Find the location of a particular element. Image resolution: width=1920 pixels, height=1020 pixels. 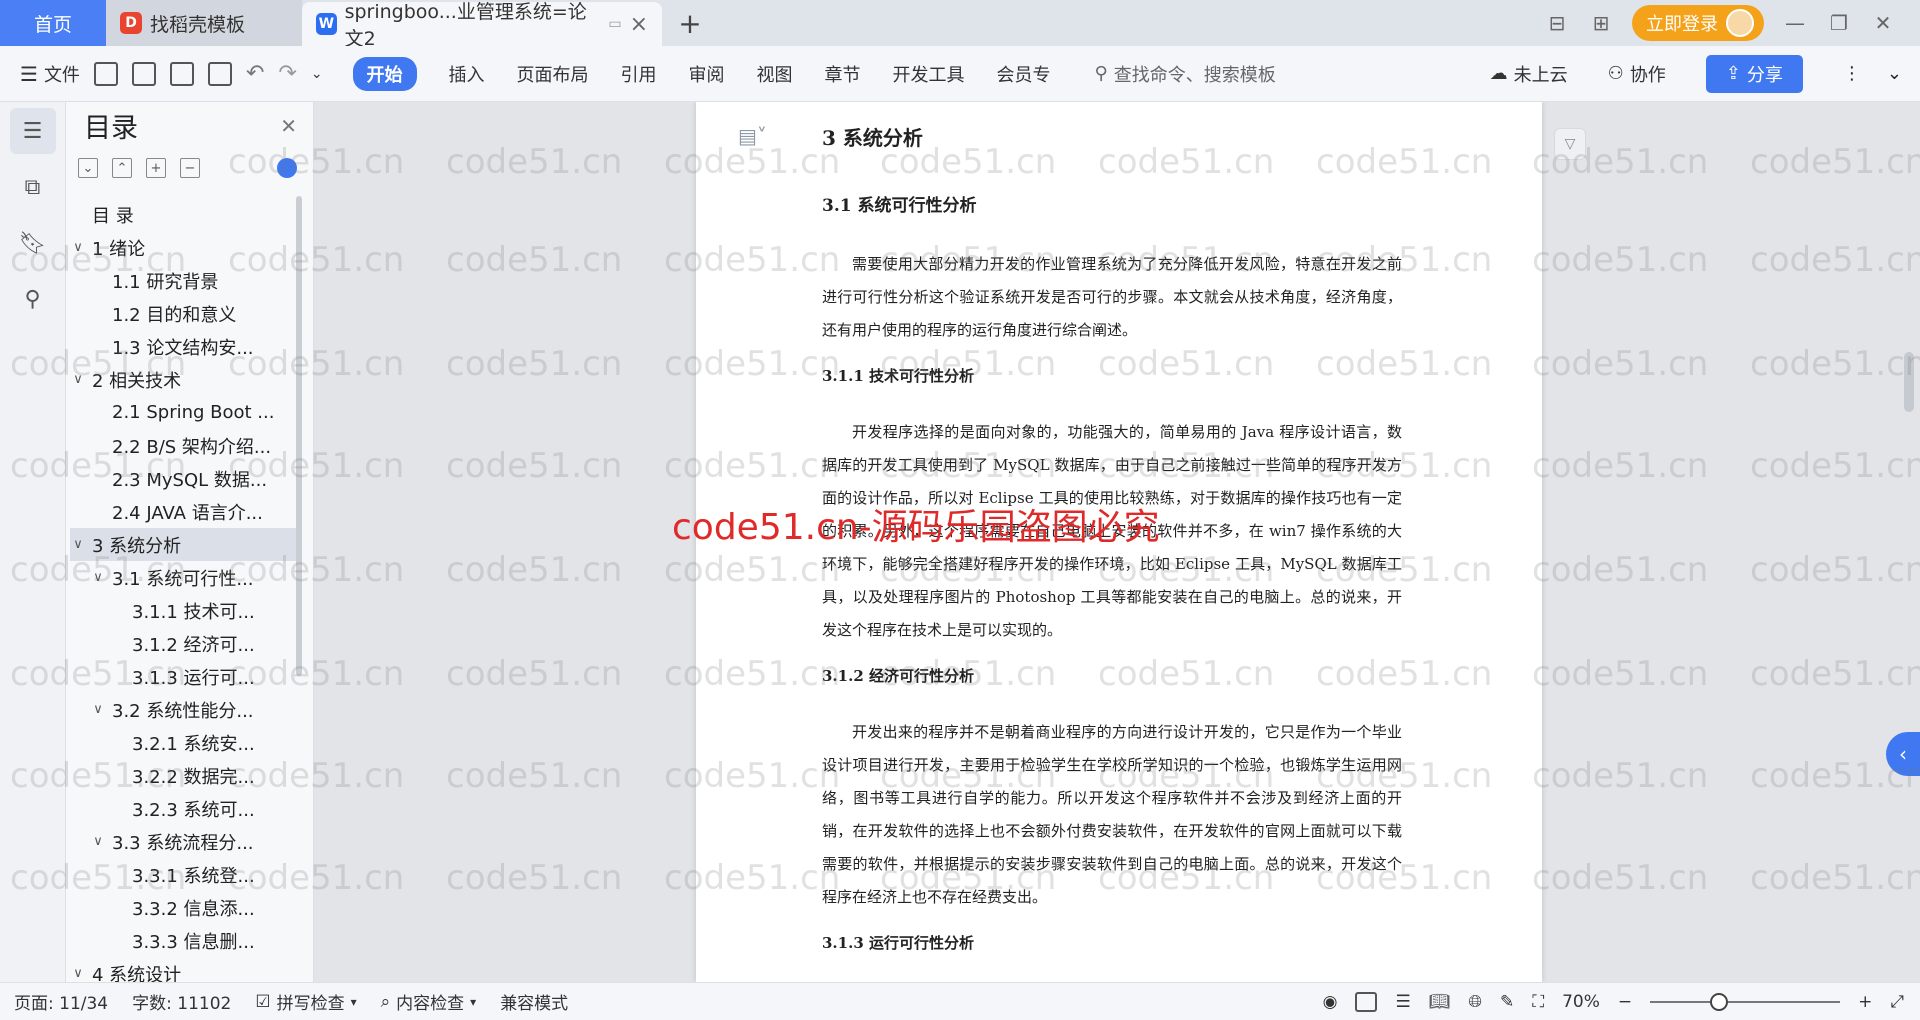

toc-item: 1.2 目的和意义 is located at coordinates (183, 313).